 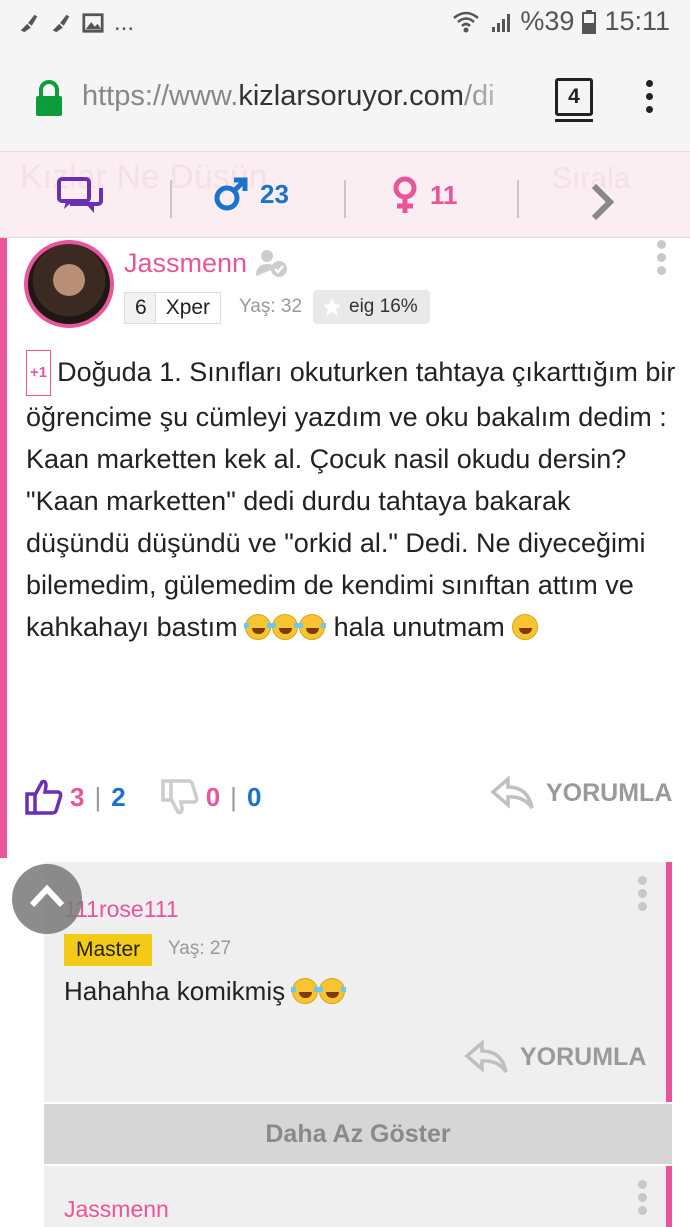 What do you see at coordinates (479, 96) in the screenshot?
I see `url-suffix: /di` at bounding box center [479, 96].